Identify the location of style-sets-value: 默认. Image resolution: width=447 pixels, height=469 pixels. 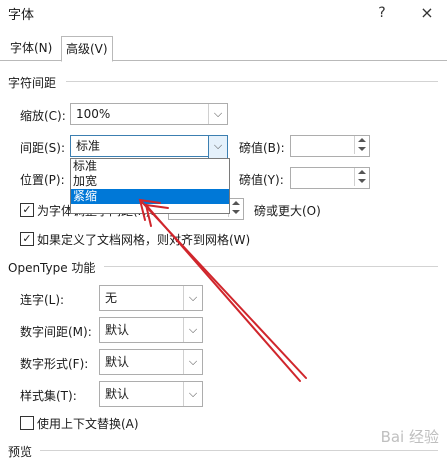
(117, 394).